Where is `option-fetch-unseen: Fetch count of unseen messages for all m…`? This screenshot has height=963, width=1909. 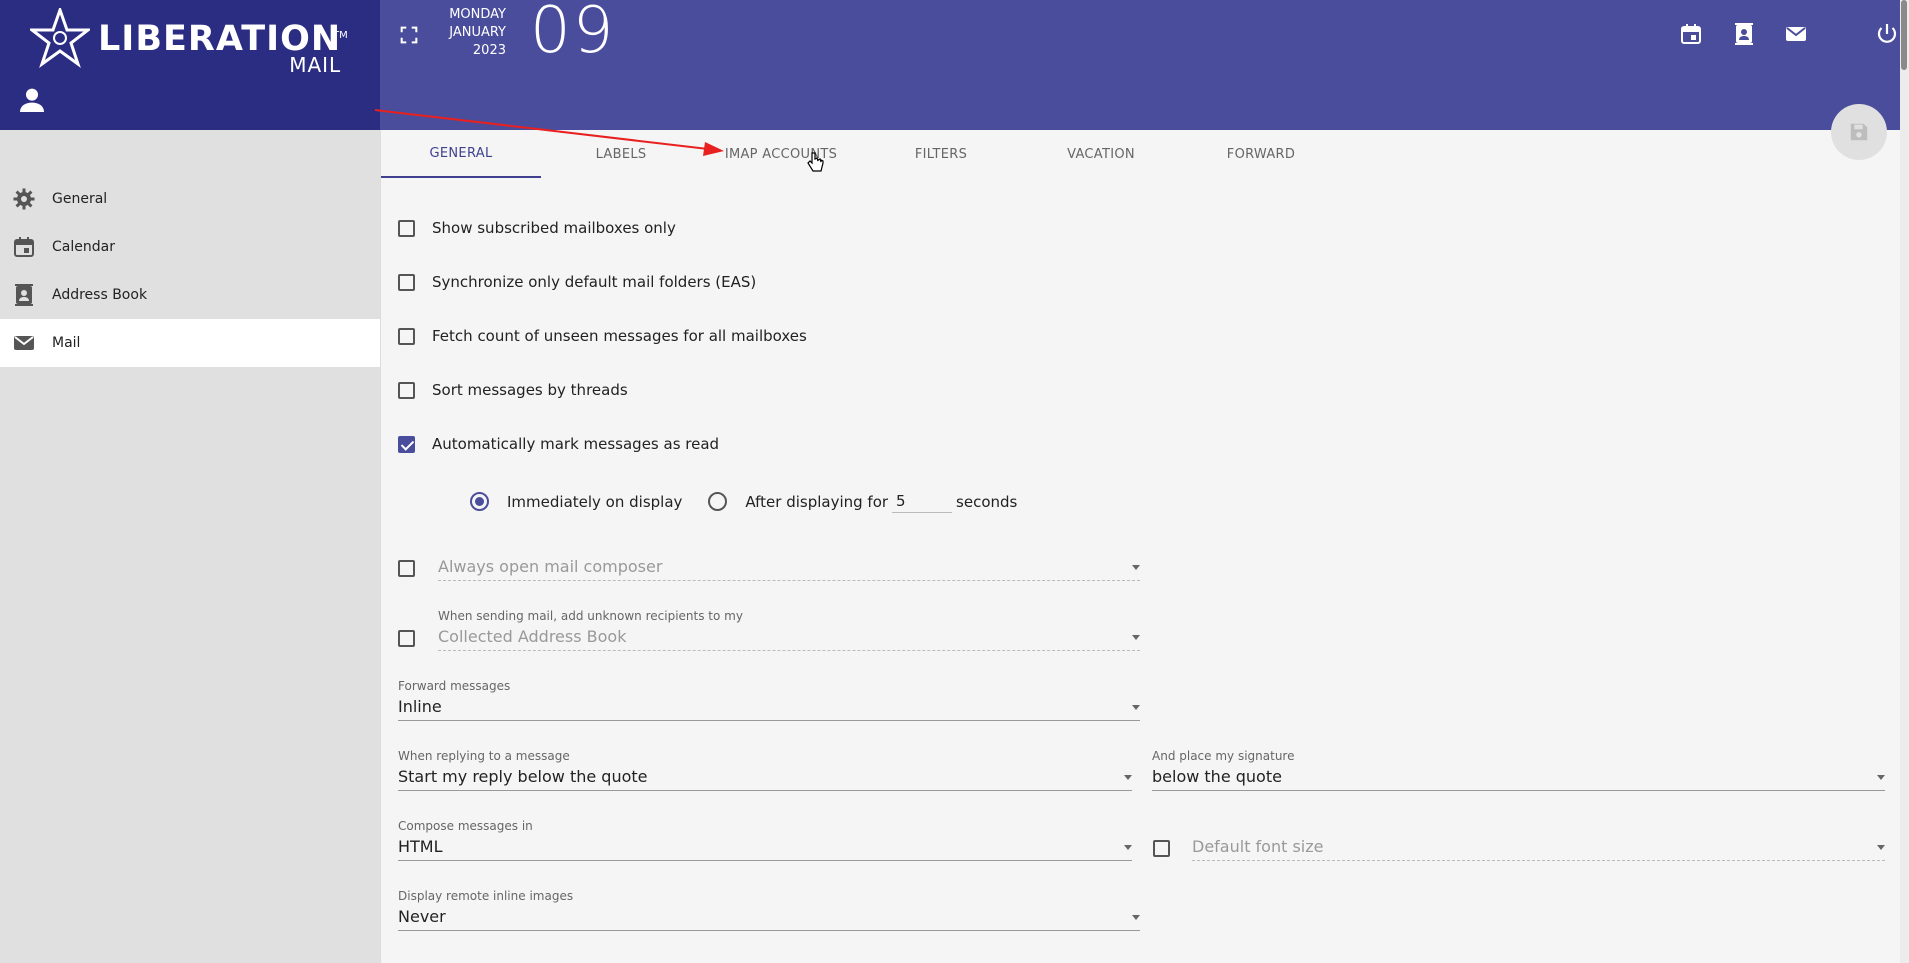 option-fetch-unseen: Fetch count of unseen messages for all m… is located at coordinates (602, 336).